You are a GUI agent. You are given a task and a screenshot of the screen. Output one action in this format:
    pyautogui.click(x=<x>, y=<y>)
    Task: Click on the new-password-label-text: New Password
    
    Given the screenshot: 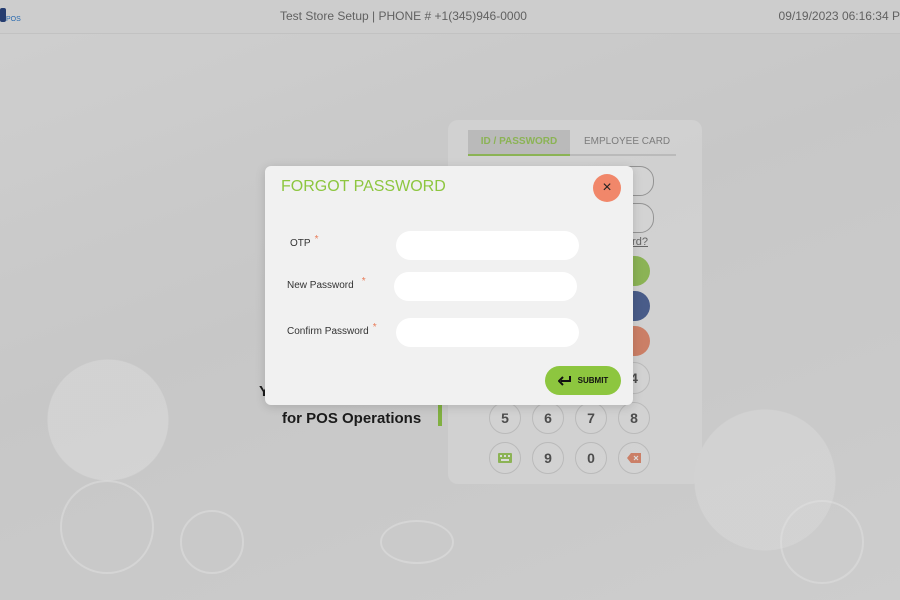 What is the action you would take?
    pyautogui.click(x=320, y=285)
    